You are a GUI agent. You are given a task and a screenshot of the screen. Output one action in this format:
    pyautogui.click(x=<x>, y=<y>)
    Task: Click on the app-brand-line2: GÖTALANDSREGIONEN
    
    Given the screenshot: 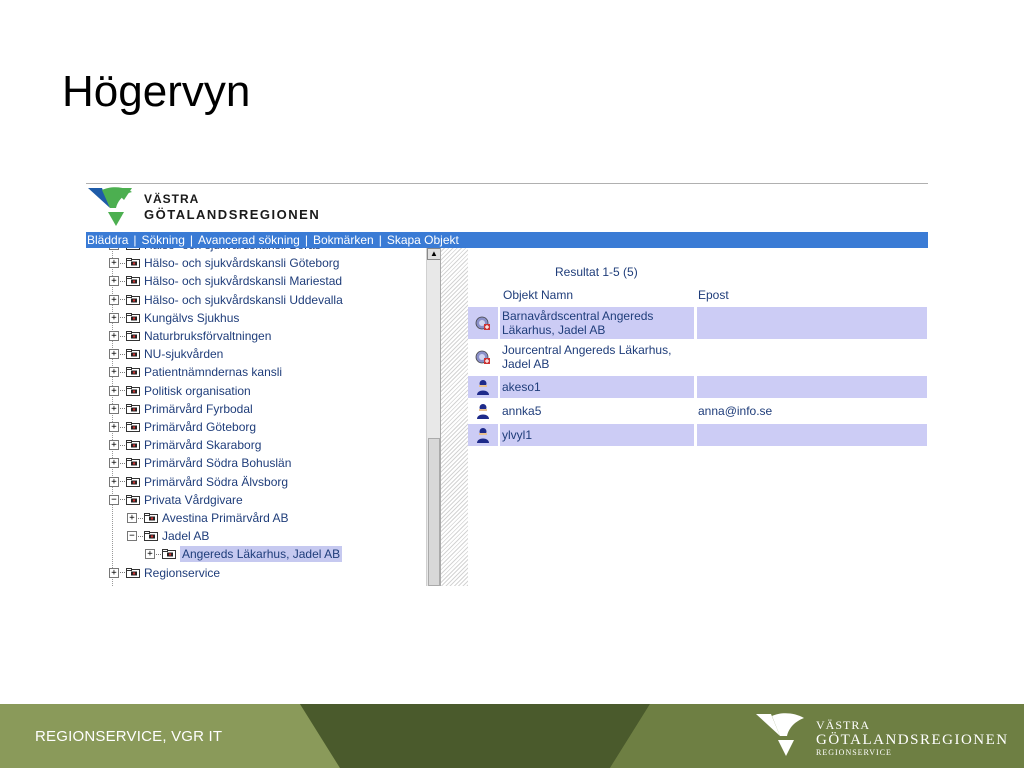 What is the action you would take?
    pyautogui.click(x=232, y=214)
    